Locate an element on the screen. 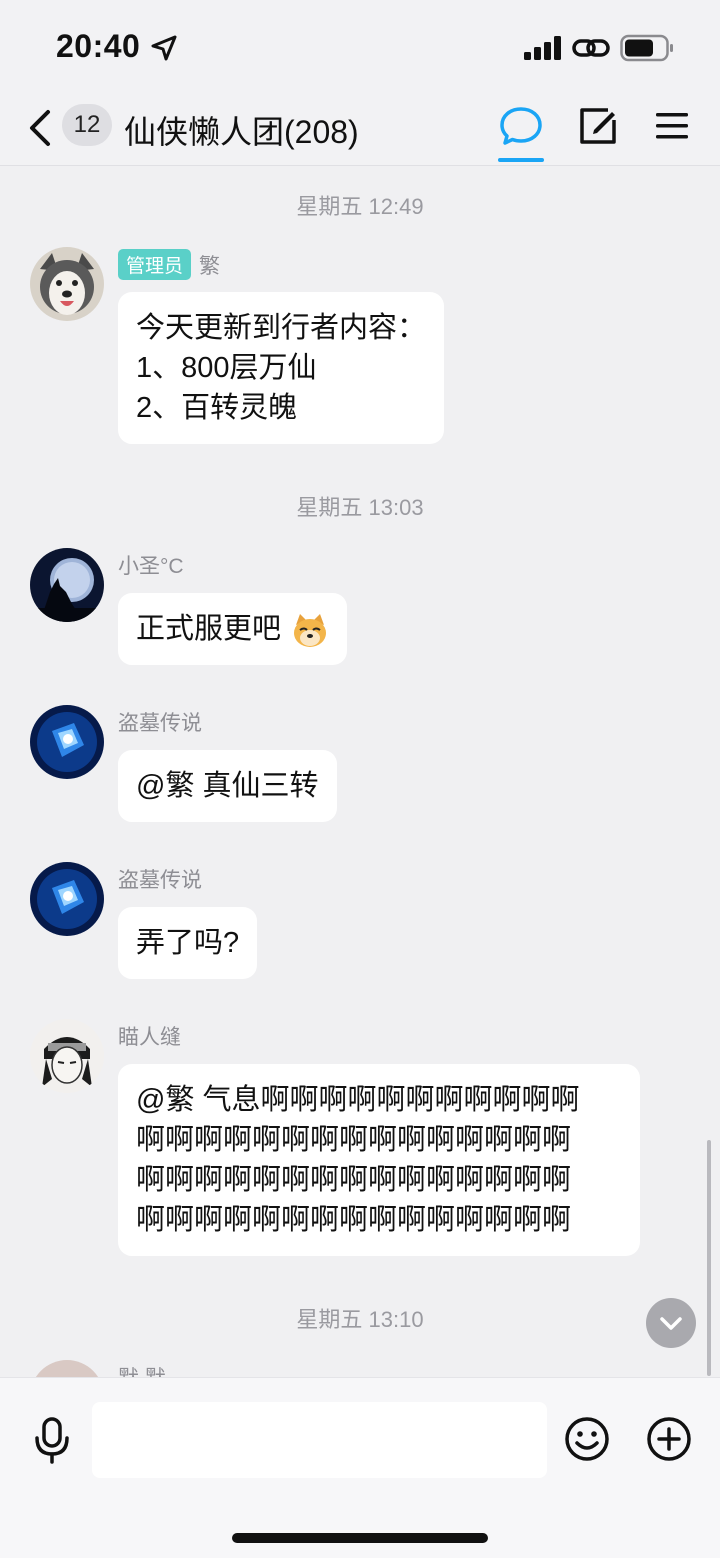 Image resolution: width=720 pixels, height=1558 pixels. location-arrow-icon is located at coordinates (164, 48).